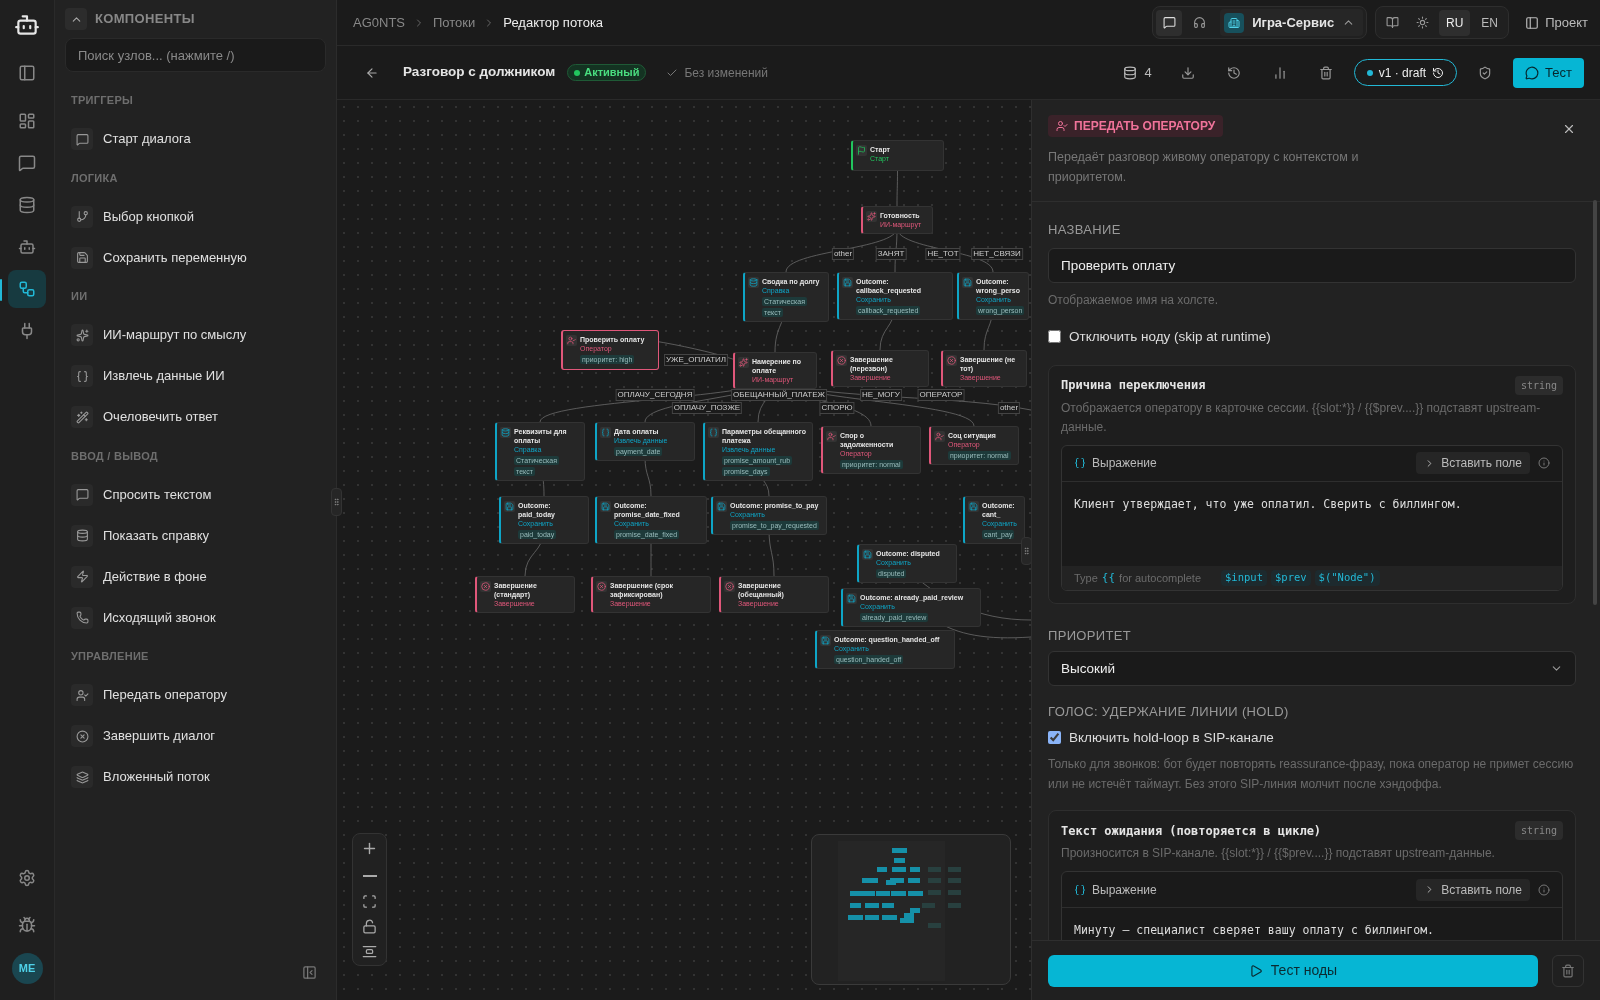  What do you see at coordinates (1312, 924) in the screenshot?
I see `expression-value: Минуту — специалист сверяет вашу оплату с биллингом.` at bounding box center [1312, 924].